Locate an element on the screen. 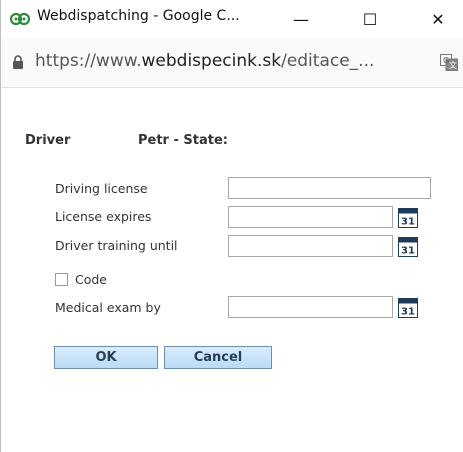 The image size is (463, 452). driver-training-until-input is located at coordinates (310, 246).